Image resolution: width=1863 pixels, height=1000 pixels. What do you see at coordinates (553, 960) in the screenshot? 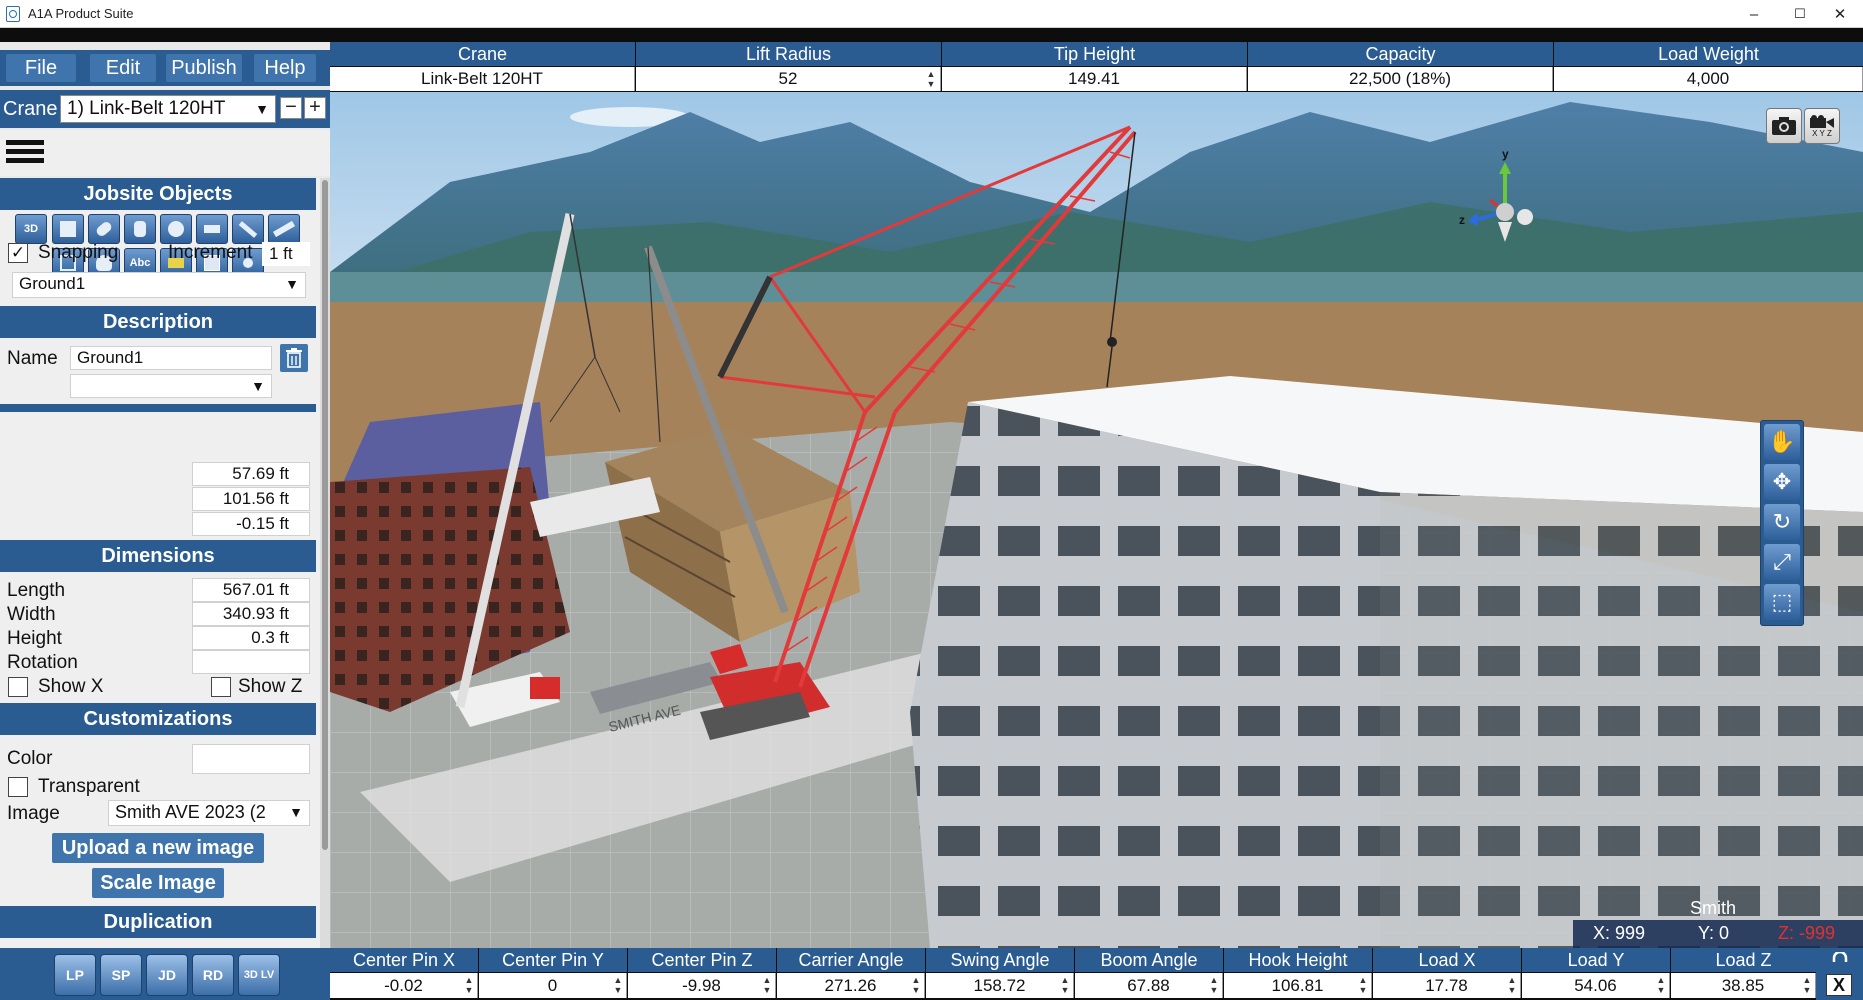
I see `center-pin-y-header: Center Pin Y` at bounding box center [553, 960].